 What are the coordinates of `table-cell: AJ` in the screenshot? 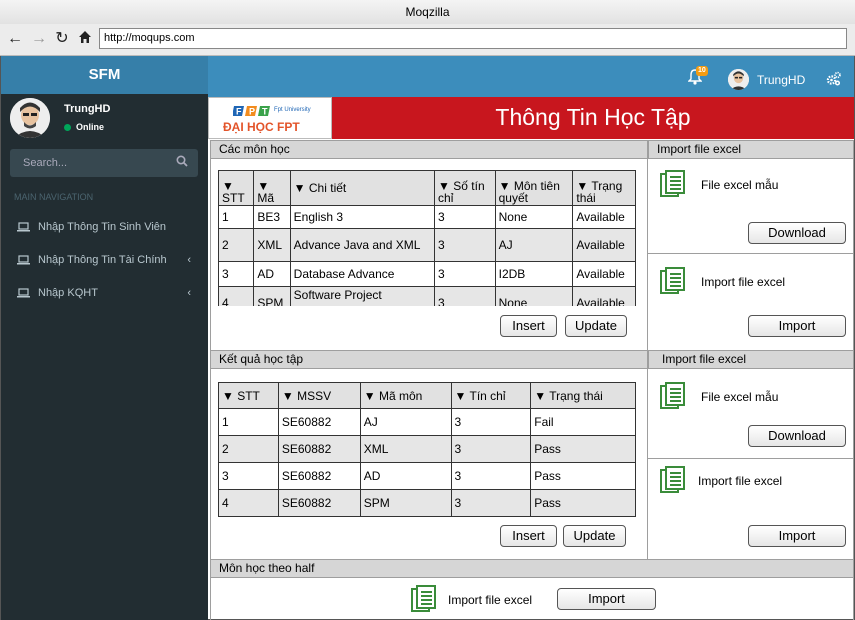 It's located at (534, 245).